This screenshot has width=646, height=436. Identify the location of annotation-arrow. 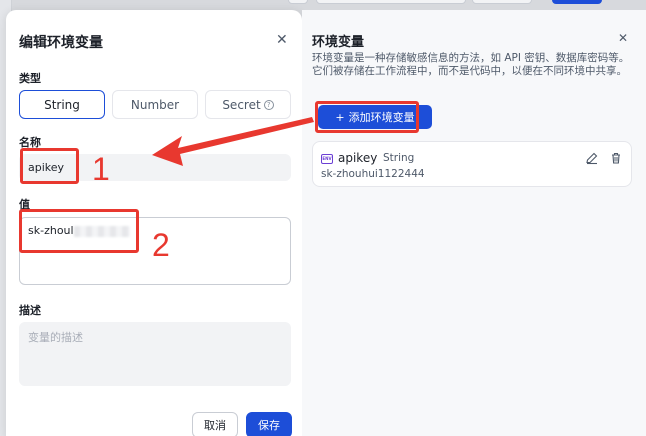
(233, 141).